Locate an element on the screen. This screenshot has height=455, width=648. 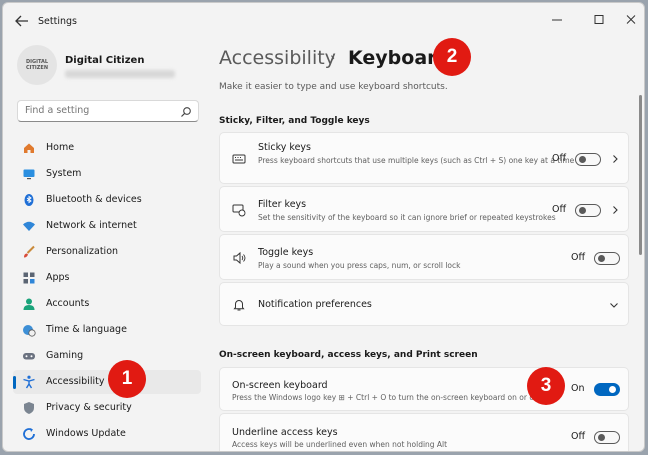
sidebar-item-time-language: Time & language is located at coordinates (107, 330).